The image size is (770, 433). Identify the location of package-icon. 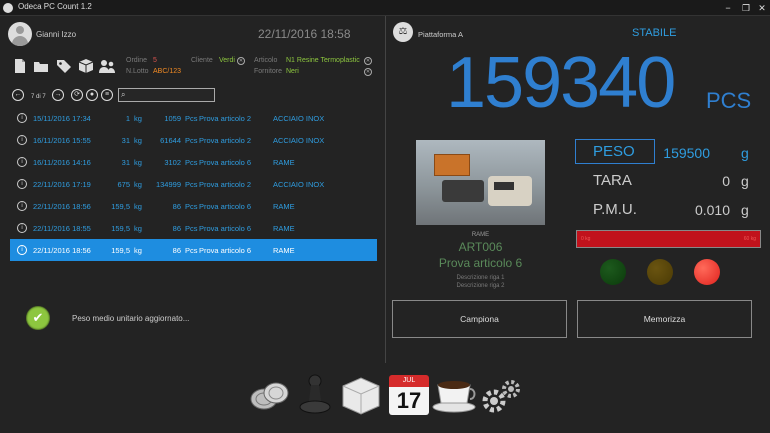
(361, 395).